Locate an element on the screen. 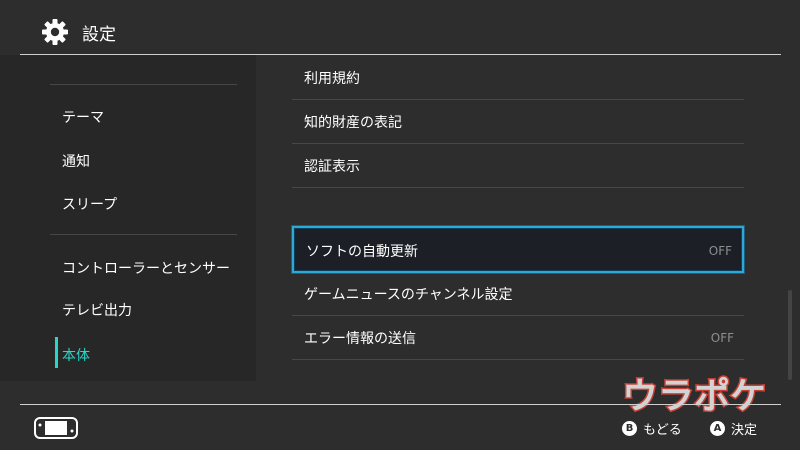 The height and width of the screenshot is (450, 800). row-certification: 認証表示 is located at coordinates (518, 166).